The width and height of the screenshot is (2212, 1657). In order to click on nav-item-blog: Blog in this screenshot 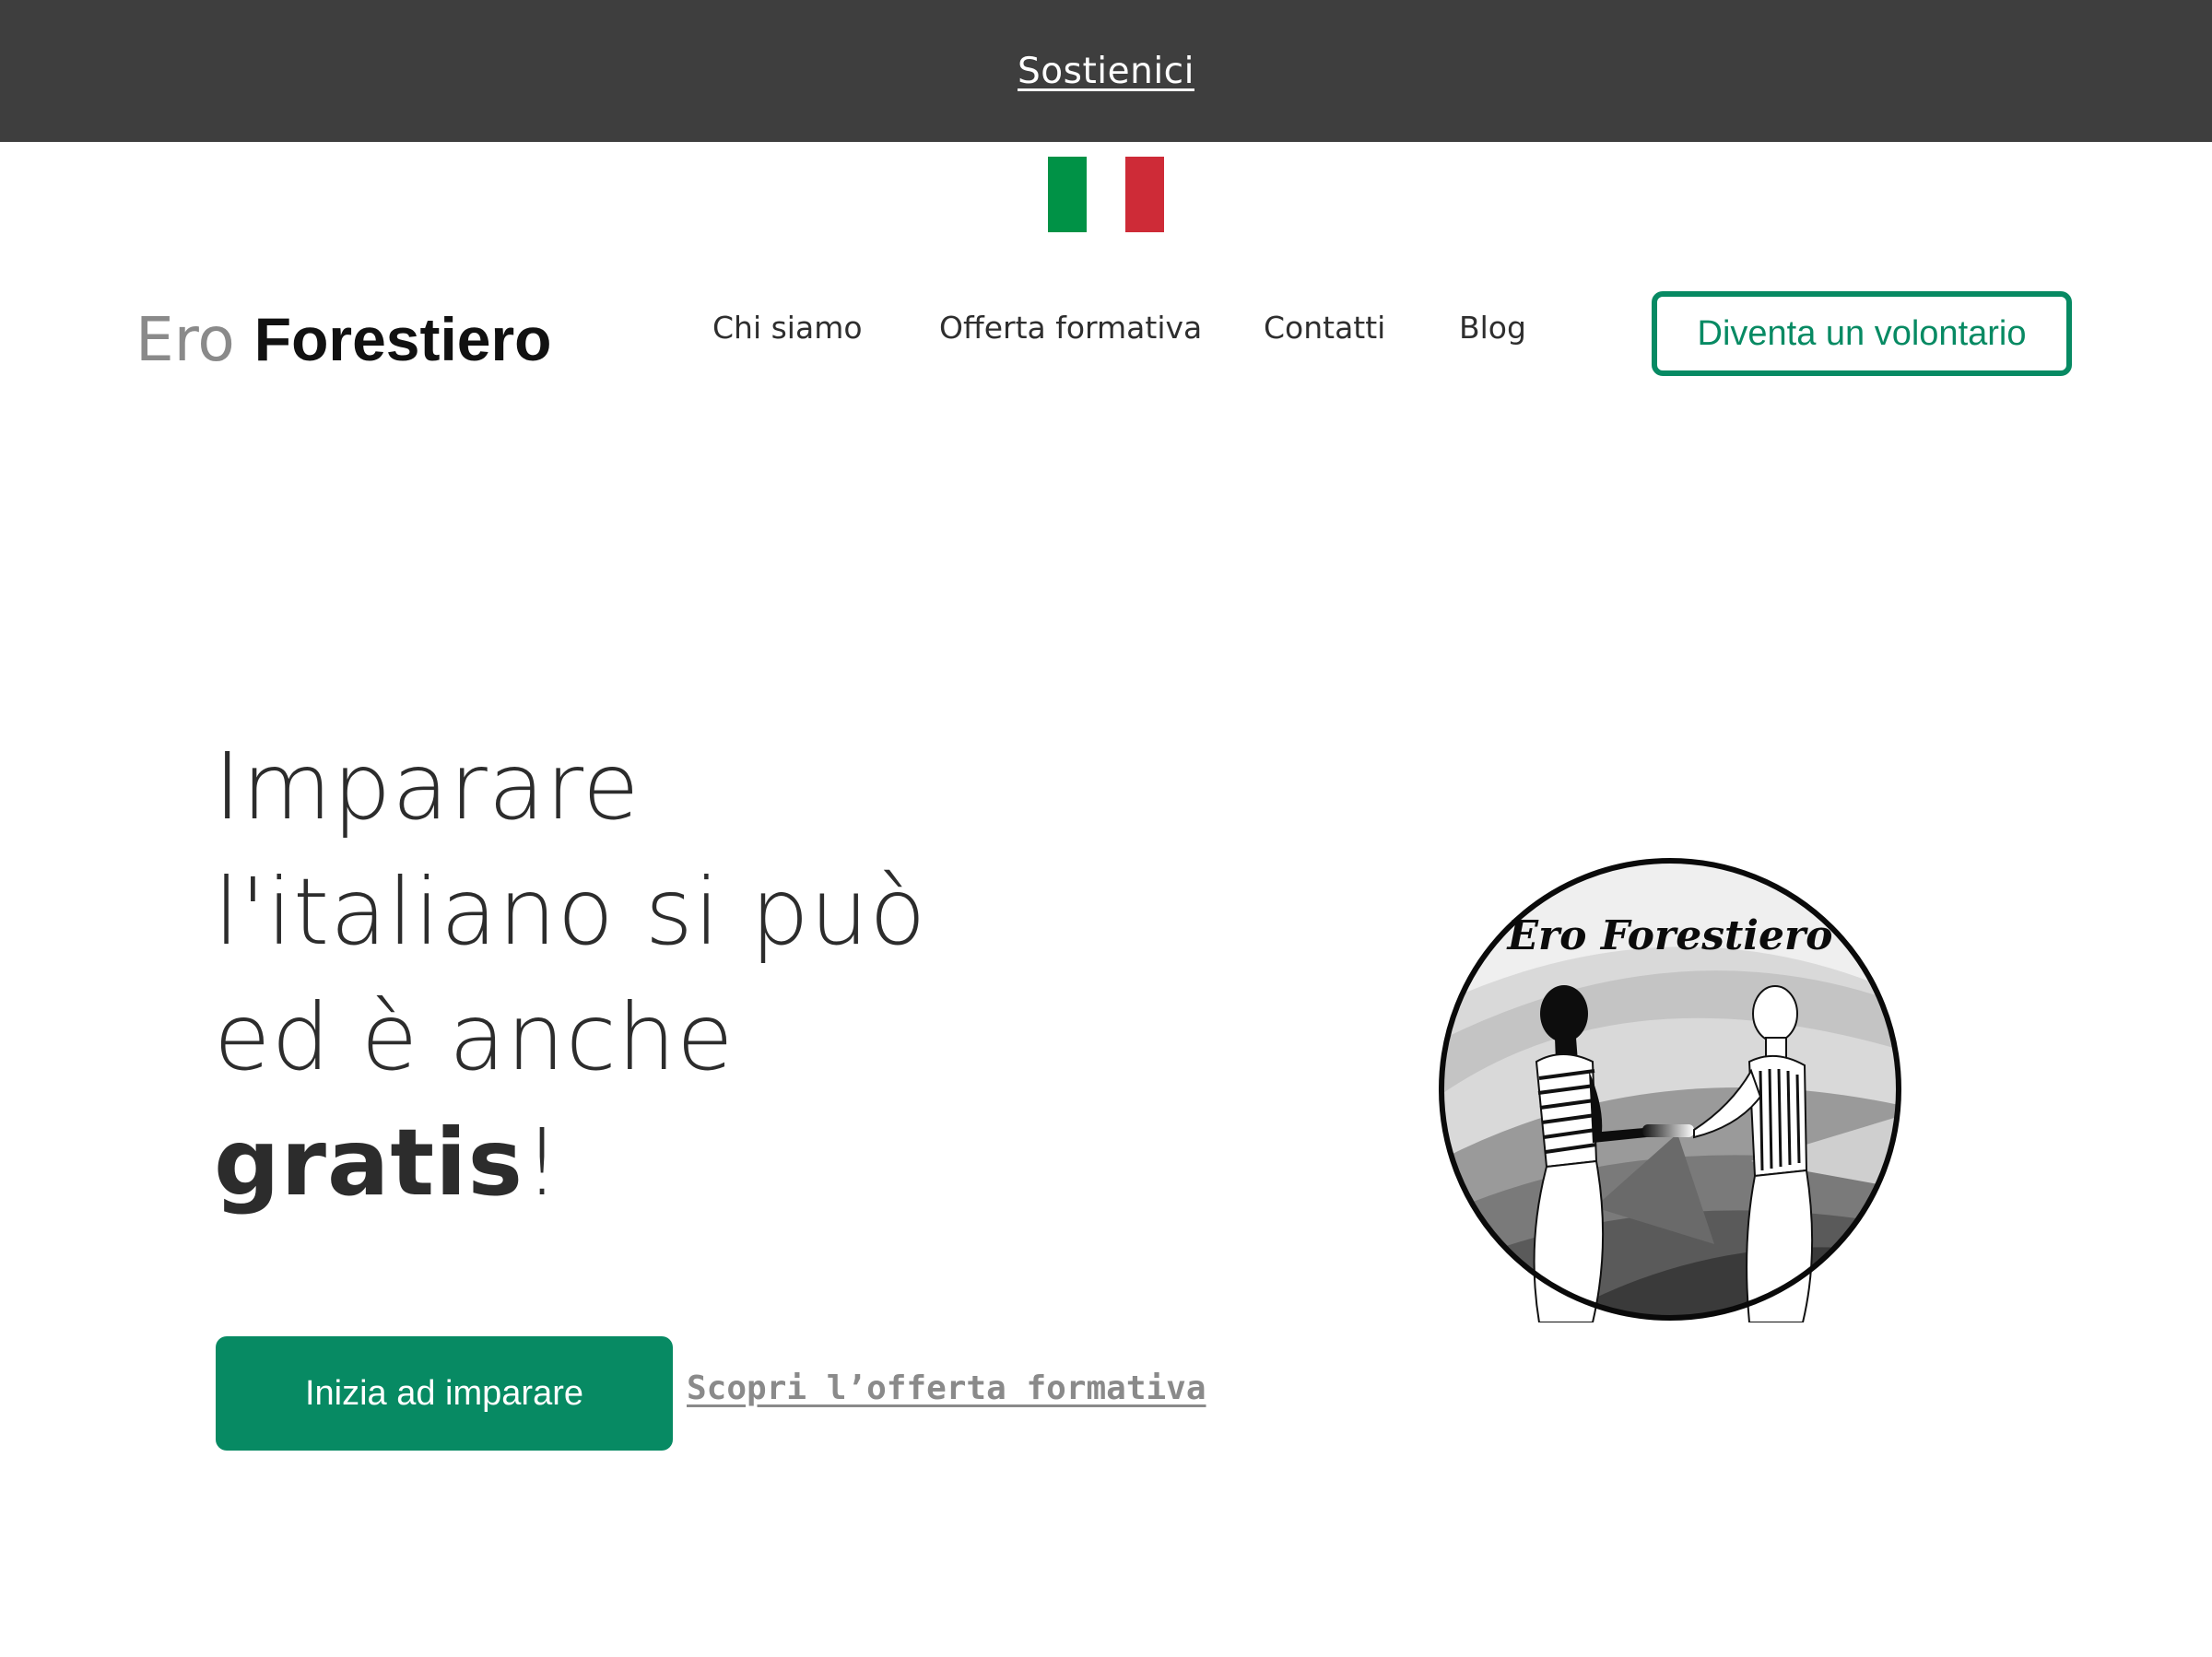, I will do `click(1492, 328)`.